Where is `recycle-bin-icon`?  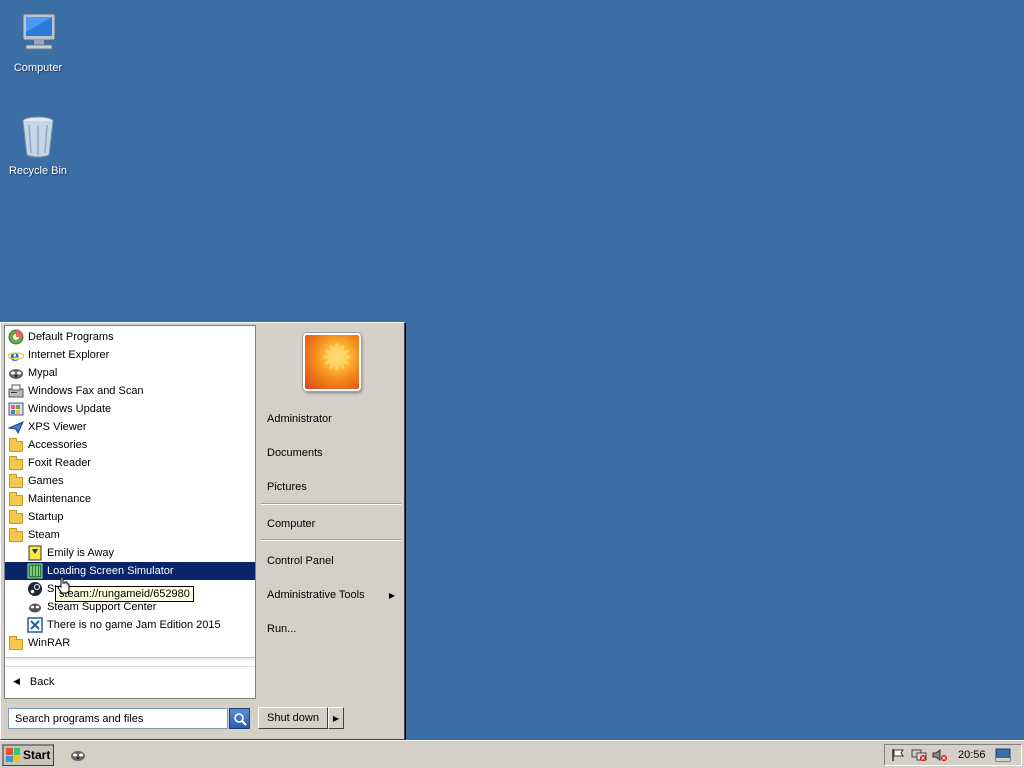
recycle-bin-icon is located at coordinates (38, 137).